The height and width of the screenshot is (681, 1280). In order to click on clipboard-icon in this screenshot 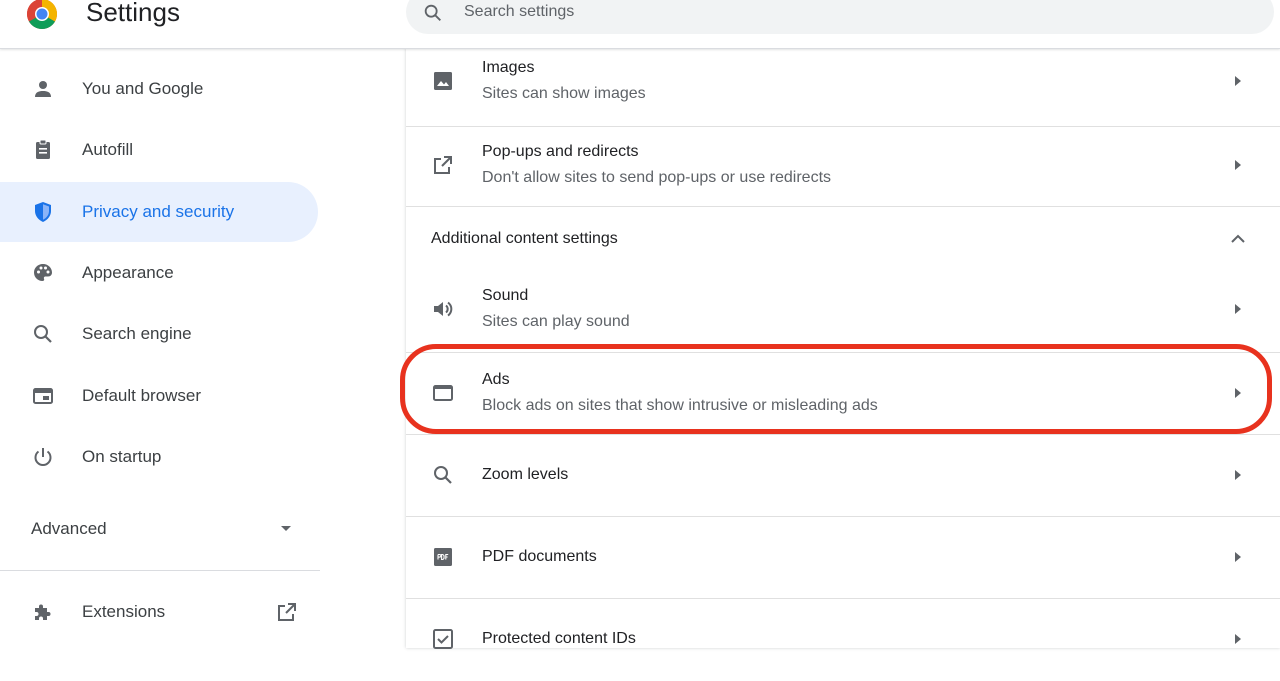, I will do `click(43, 149)`.